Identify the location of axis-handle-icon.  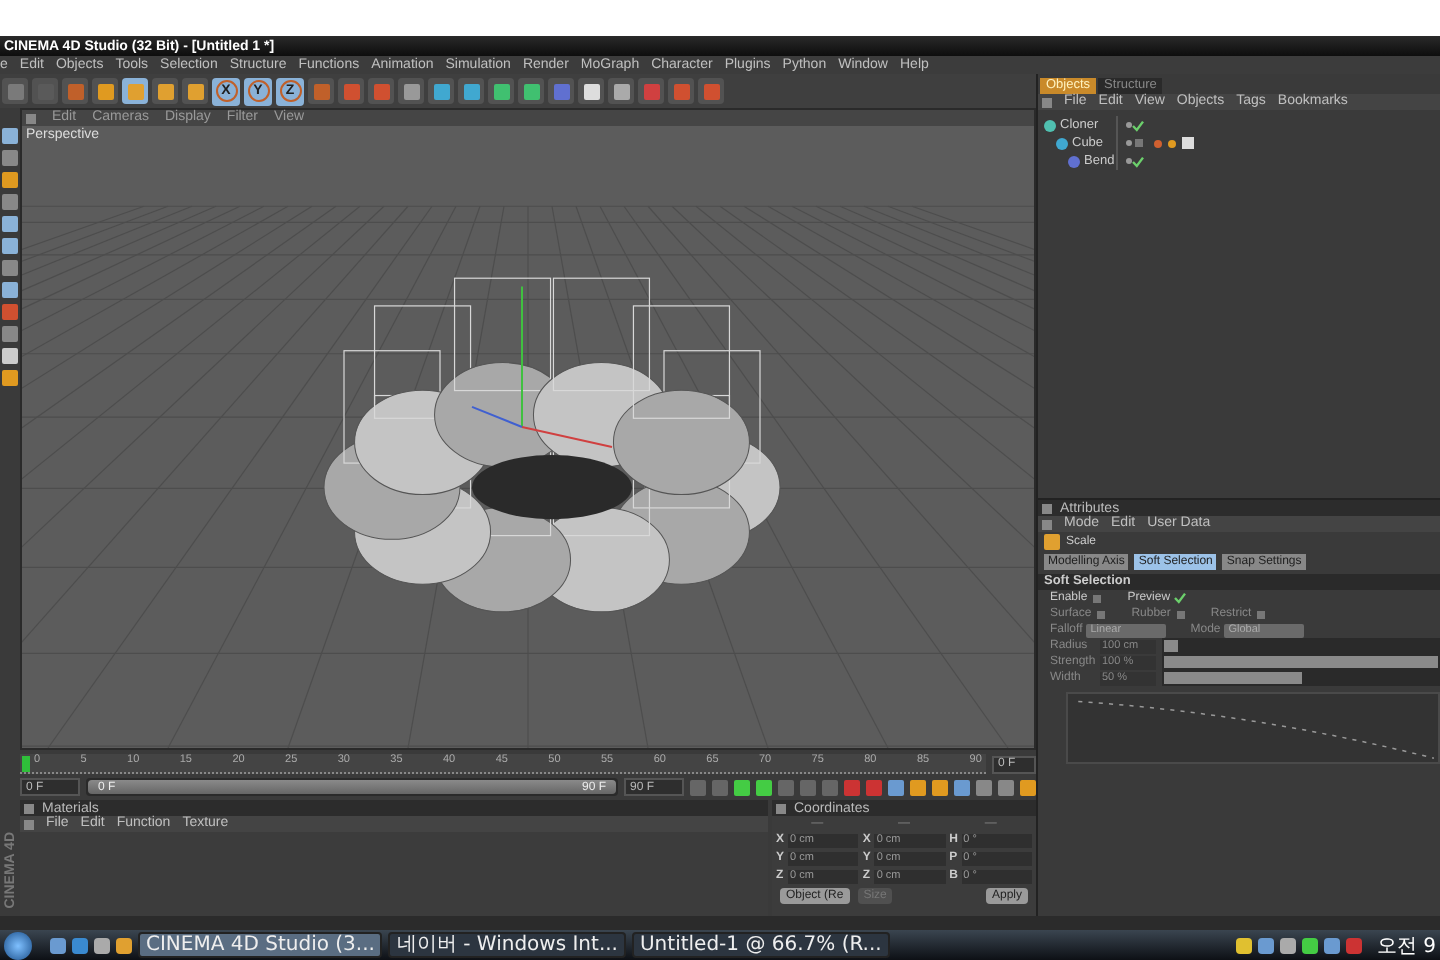
(542, 367).